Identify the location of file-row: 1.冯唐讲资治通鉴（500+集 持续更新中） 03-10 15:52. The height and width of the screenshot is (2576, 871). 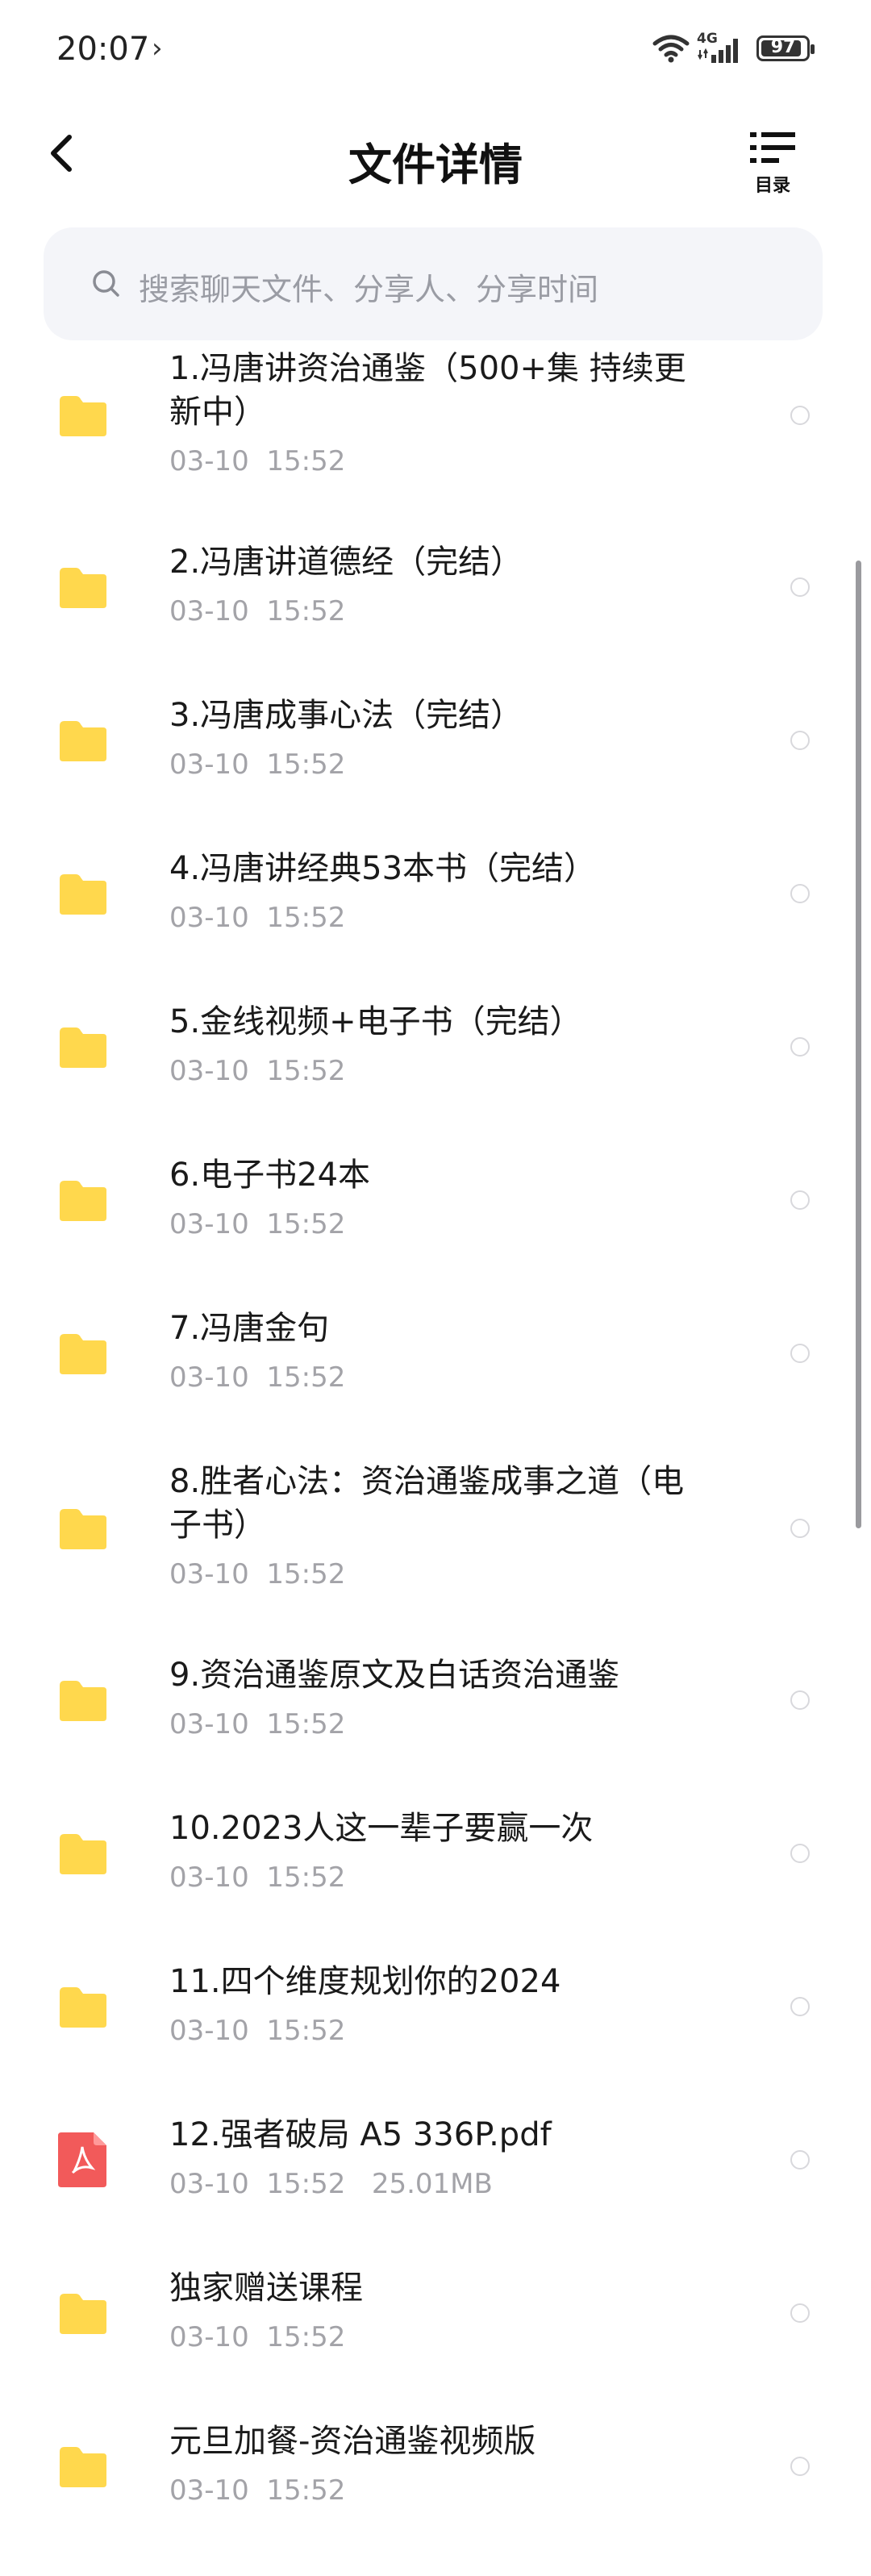
(435, 426).